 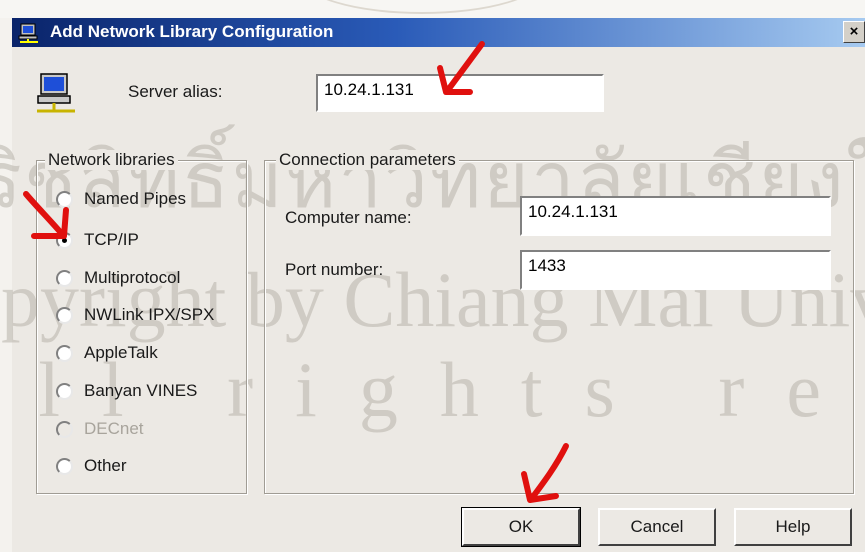 What do you see at coordinates (141, 327) in the screenshot?
I see `network-libraries-group` at bounding box center [141, 327].